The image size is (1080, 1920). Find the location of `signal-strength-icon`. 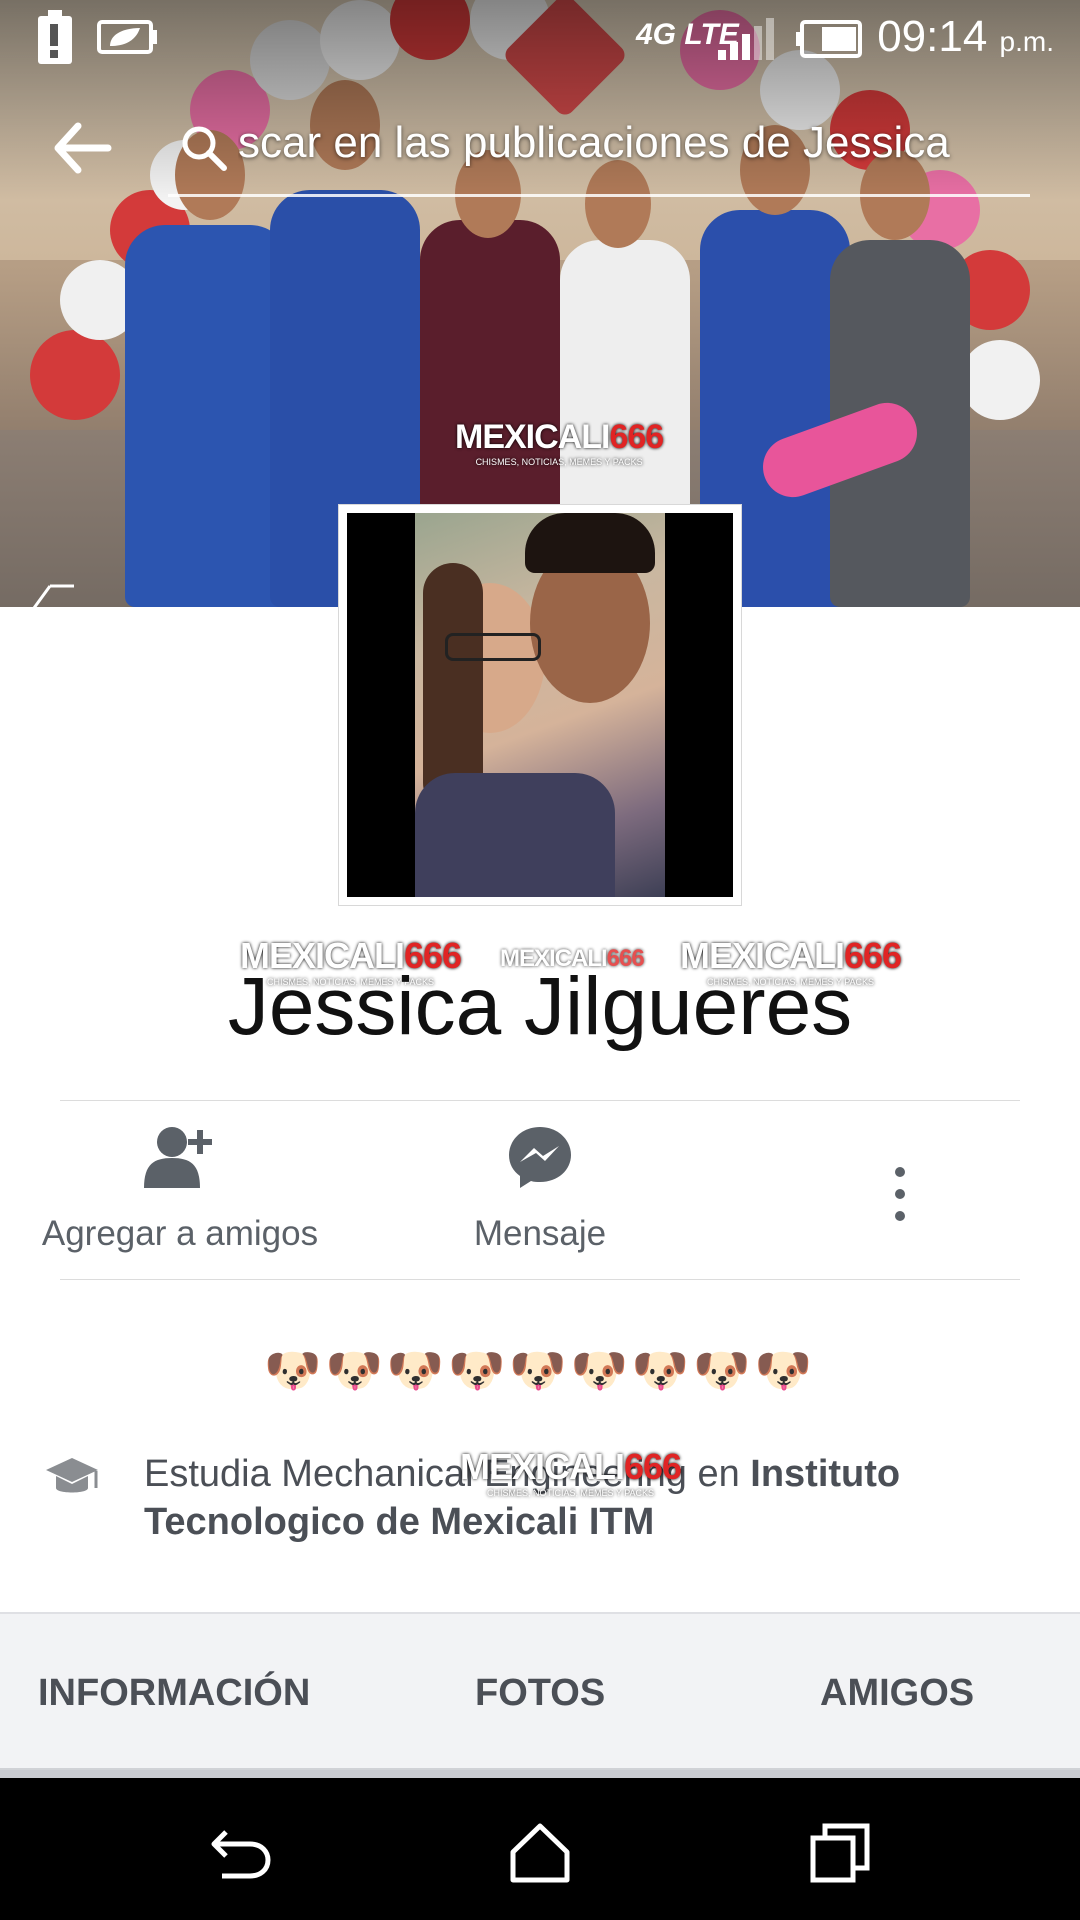

signal-strength-icon is located at coordinates (746, 39).